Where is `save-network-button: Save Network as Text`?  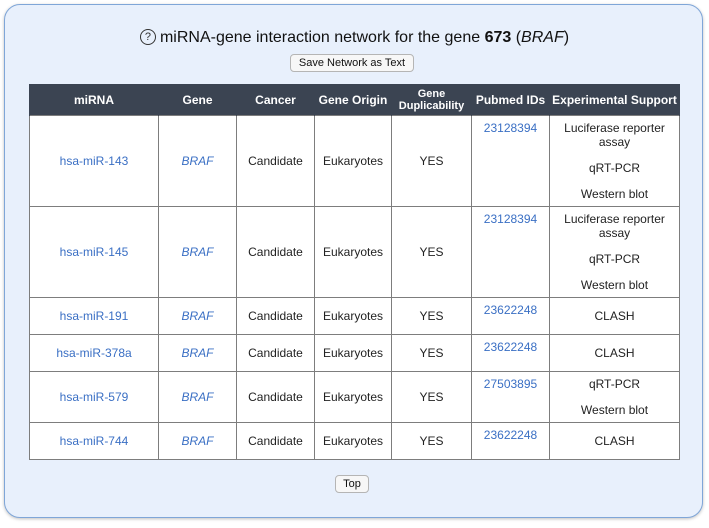 save-network-button: Save Network as Text is located at coordinates (352, 63).